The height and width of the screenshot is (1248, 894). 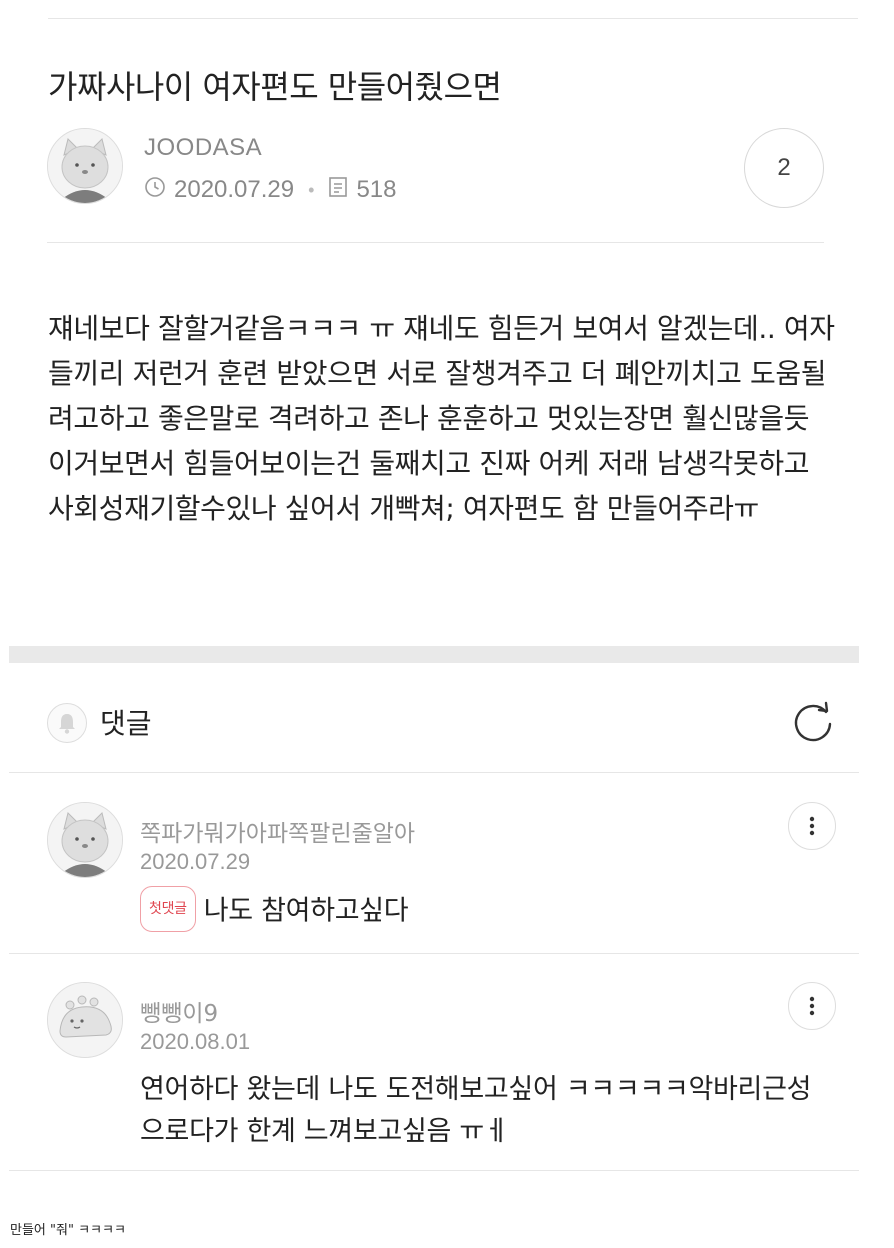 I want to click on header-divider, so click(x=435, y=242).